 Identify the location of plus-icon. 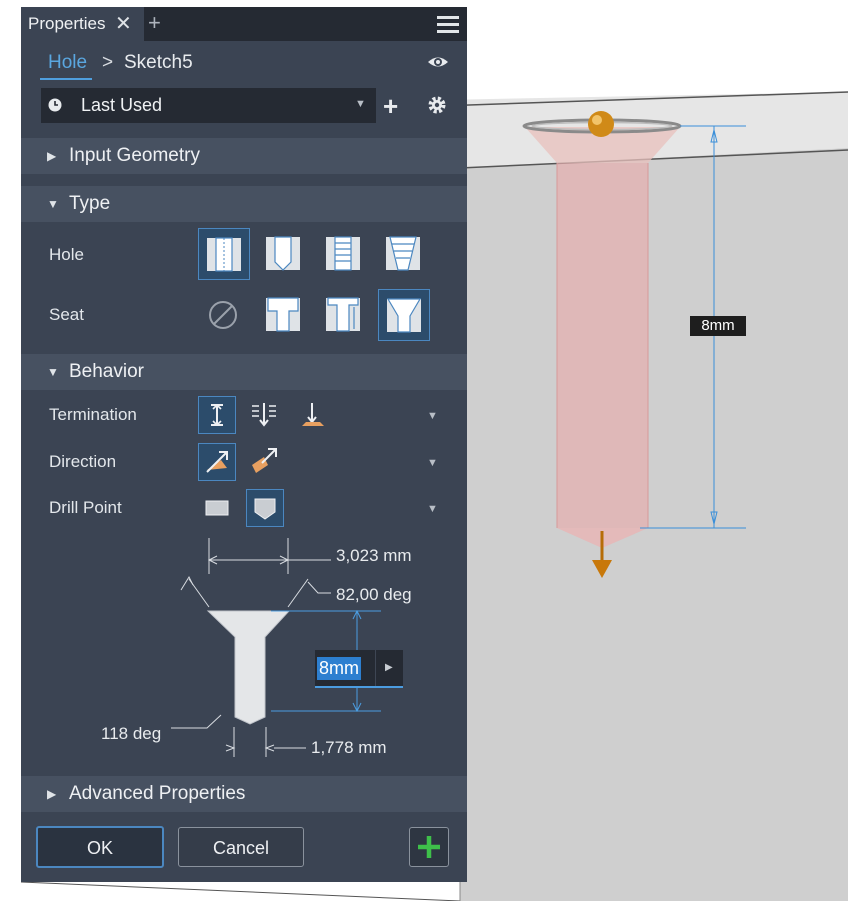
(429, 847).